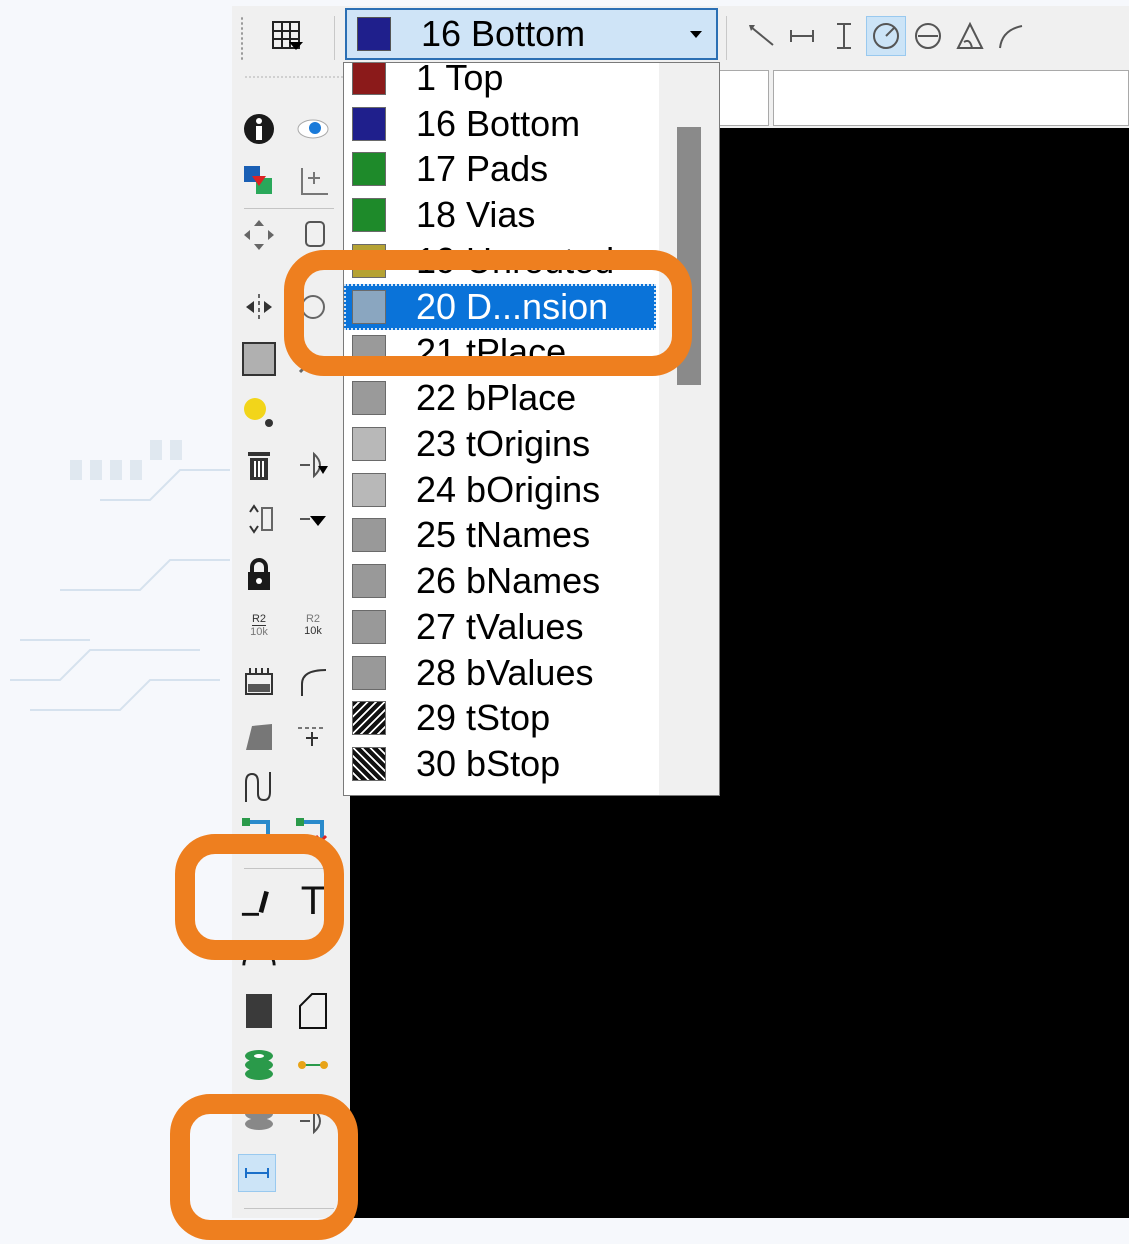 This screenshot has width=1129, height=1244. What do you see at coordinates (259, 235) in the screenshot?
I see `move-icon` at bounding box center [259, 235].